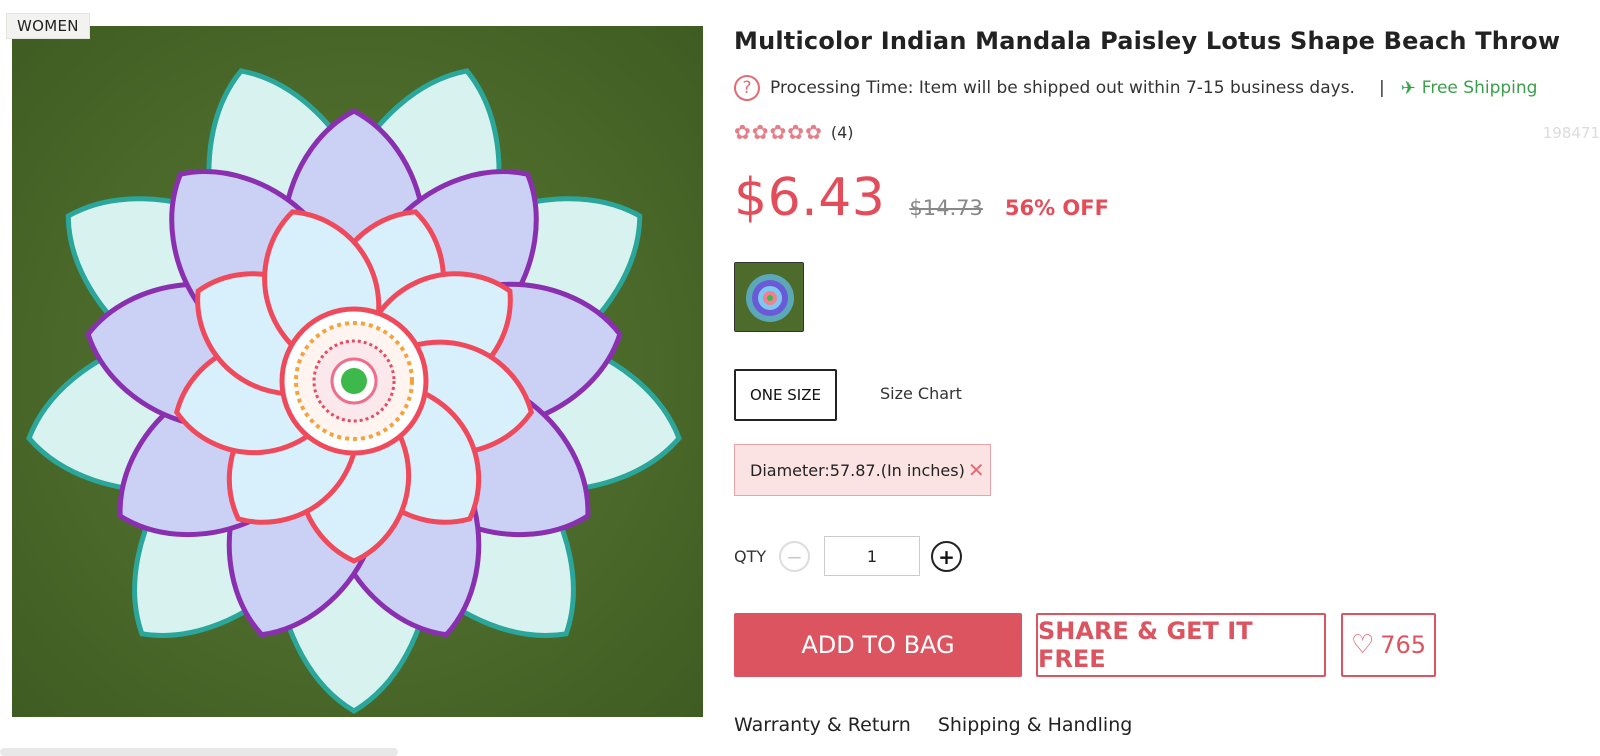 This screenshot has width=1600, height=756. What do you see at coordinates (810, 198) in the screenshot?
I see `current-price: $6.43` at bounding box center [810, 198].